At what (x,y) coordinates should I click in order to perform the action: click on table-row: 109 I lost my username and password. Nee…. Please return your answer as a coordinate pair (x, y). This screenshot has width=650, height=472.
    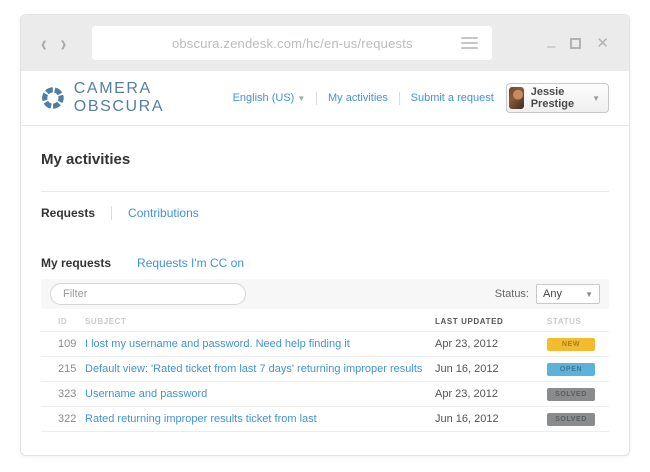
    Looking at the image, I should click on (325, 344).